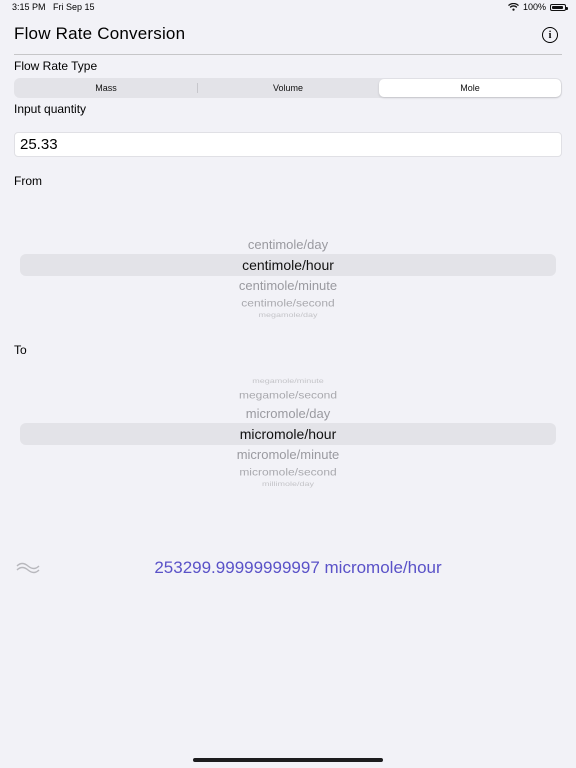 The height and width of the screenshot is (768, 576). What do you see at coordinates (28, 181) in the screenshot?
I see `from-label: From` at bounding box center [28, 181].